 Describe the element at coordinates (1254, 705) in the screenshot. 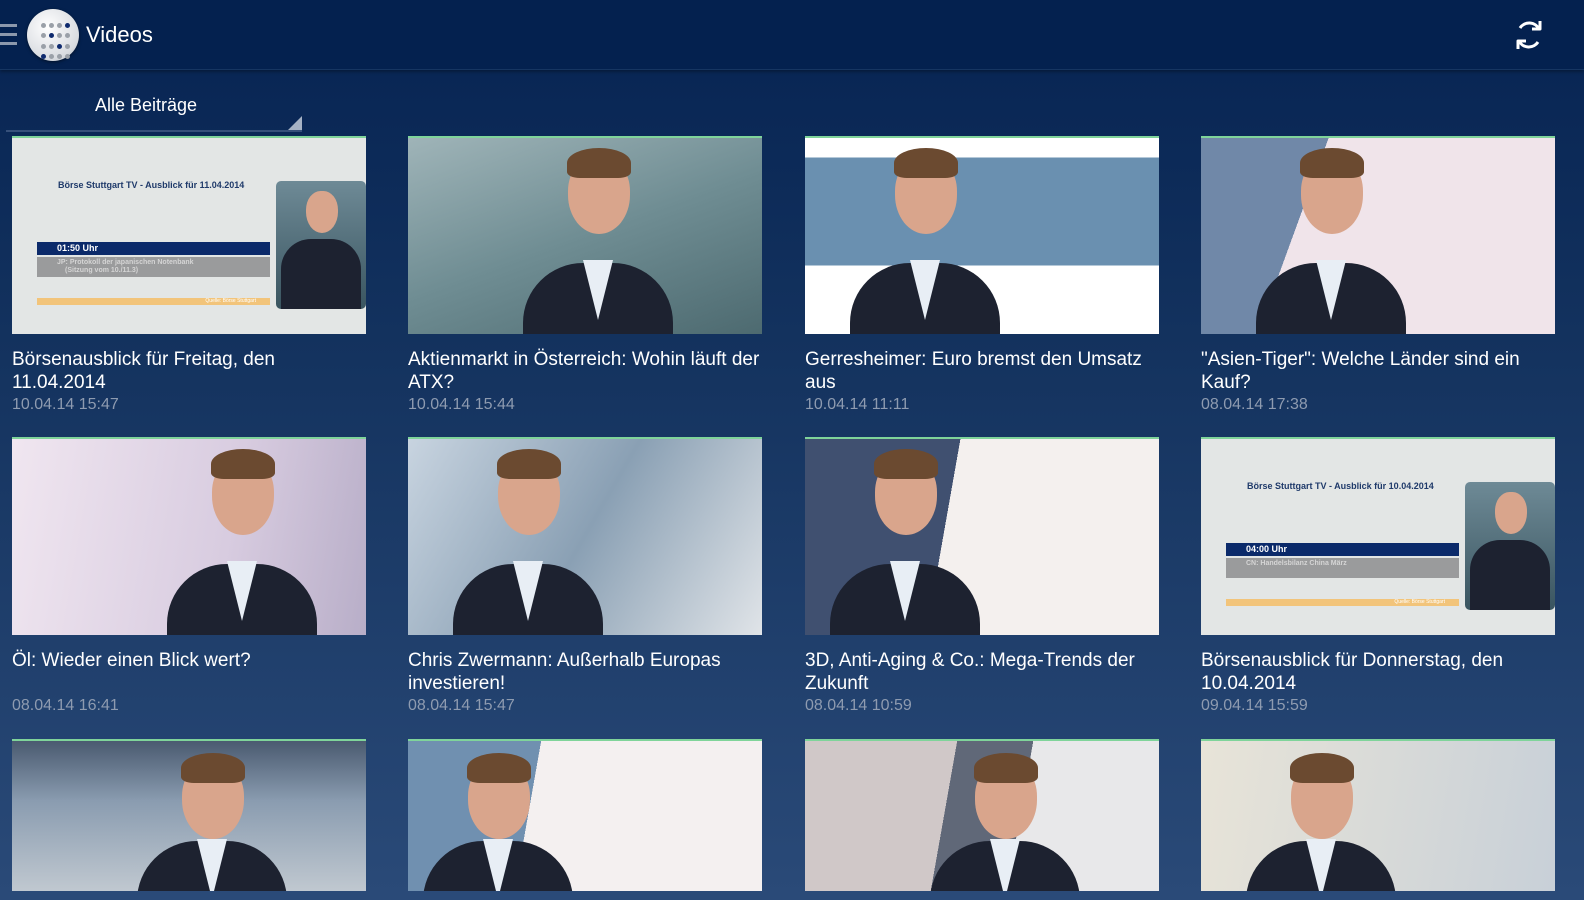

I see `video-date: 09.04.14 15:59` at that location.